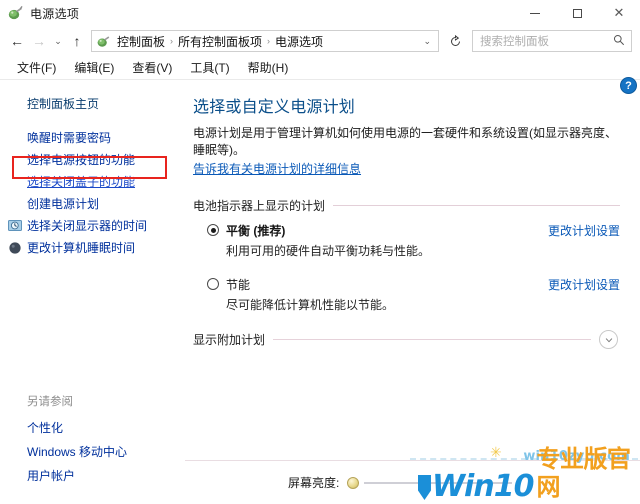 This screenshot has width=640, height=504. What do you see at coordinates (259, 206) in the screenshot?
I see `power-plans-group-title: 电池指示器上显示的计划` at bounding box center [259, 206].